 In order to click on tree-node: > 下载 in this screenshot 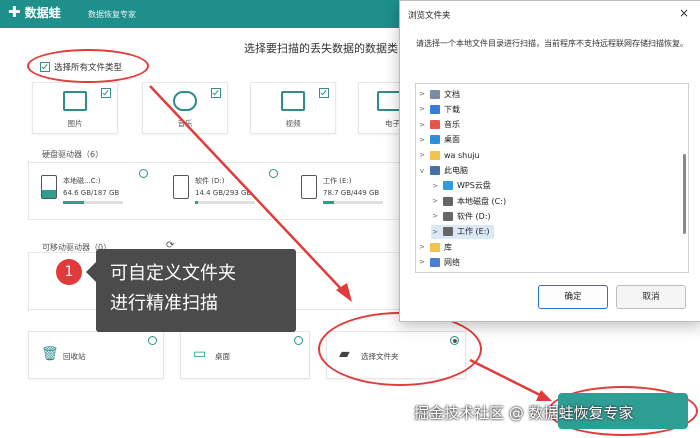, I will do `click(439, 109)`.